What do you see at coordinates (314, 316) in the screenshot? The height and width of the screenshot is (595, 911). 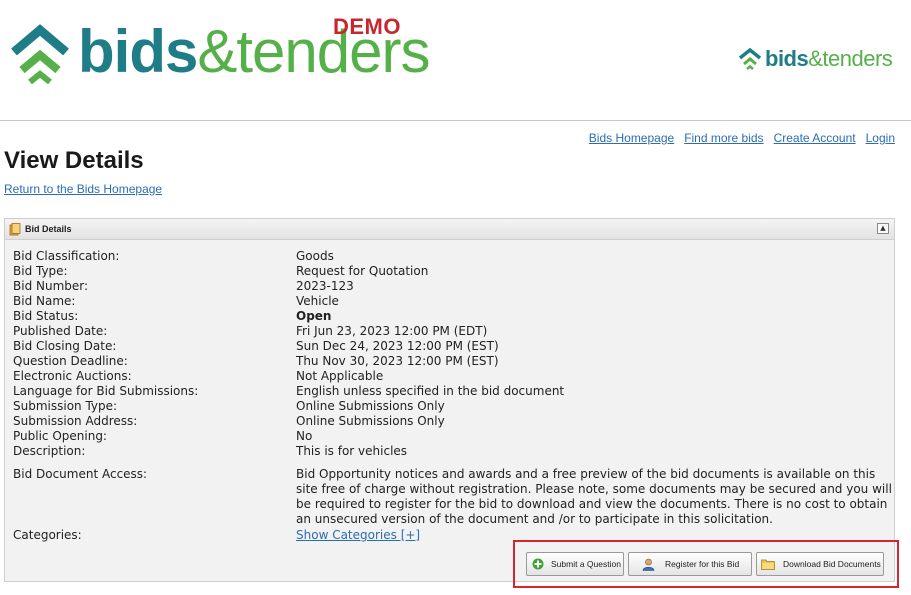 I see `bid-status-value: Open` at bounding box center [314, 316].